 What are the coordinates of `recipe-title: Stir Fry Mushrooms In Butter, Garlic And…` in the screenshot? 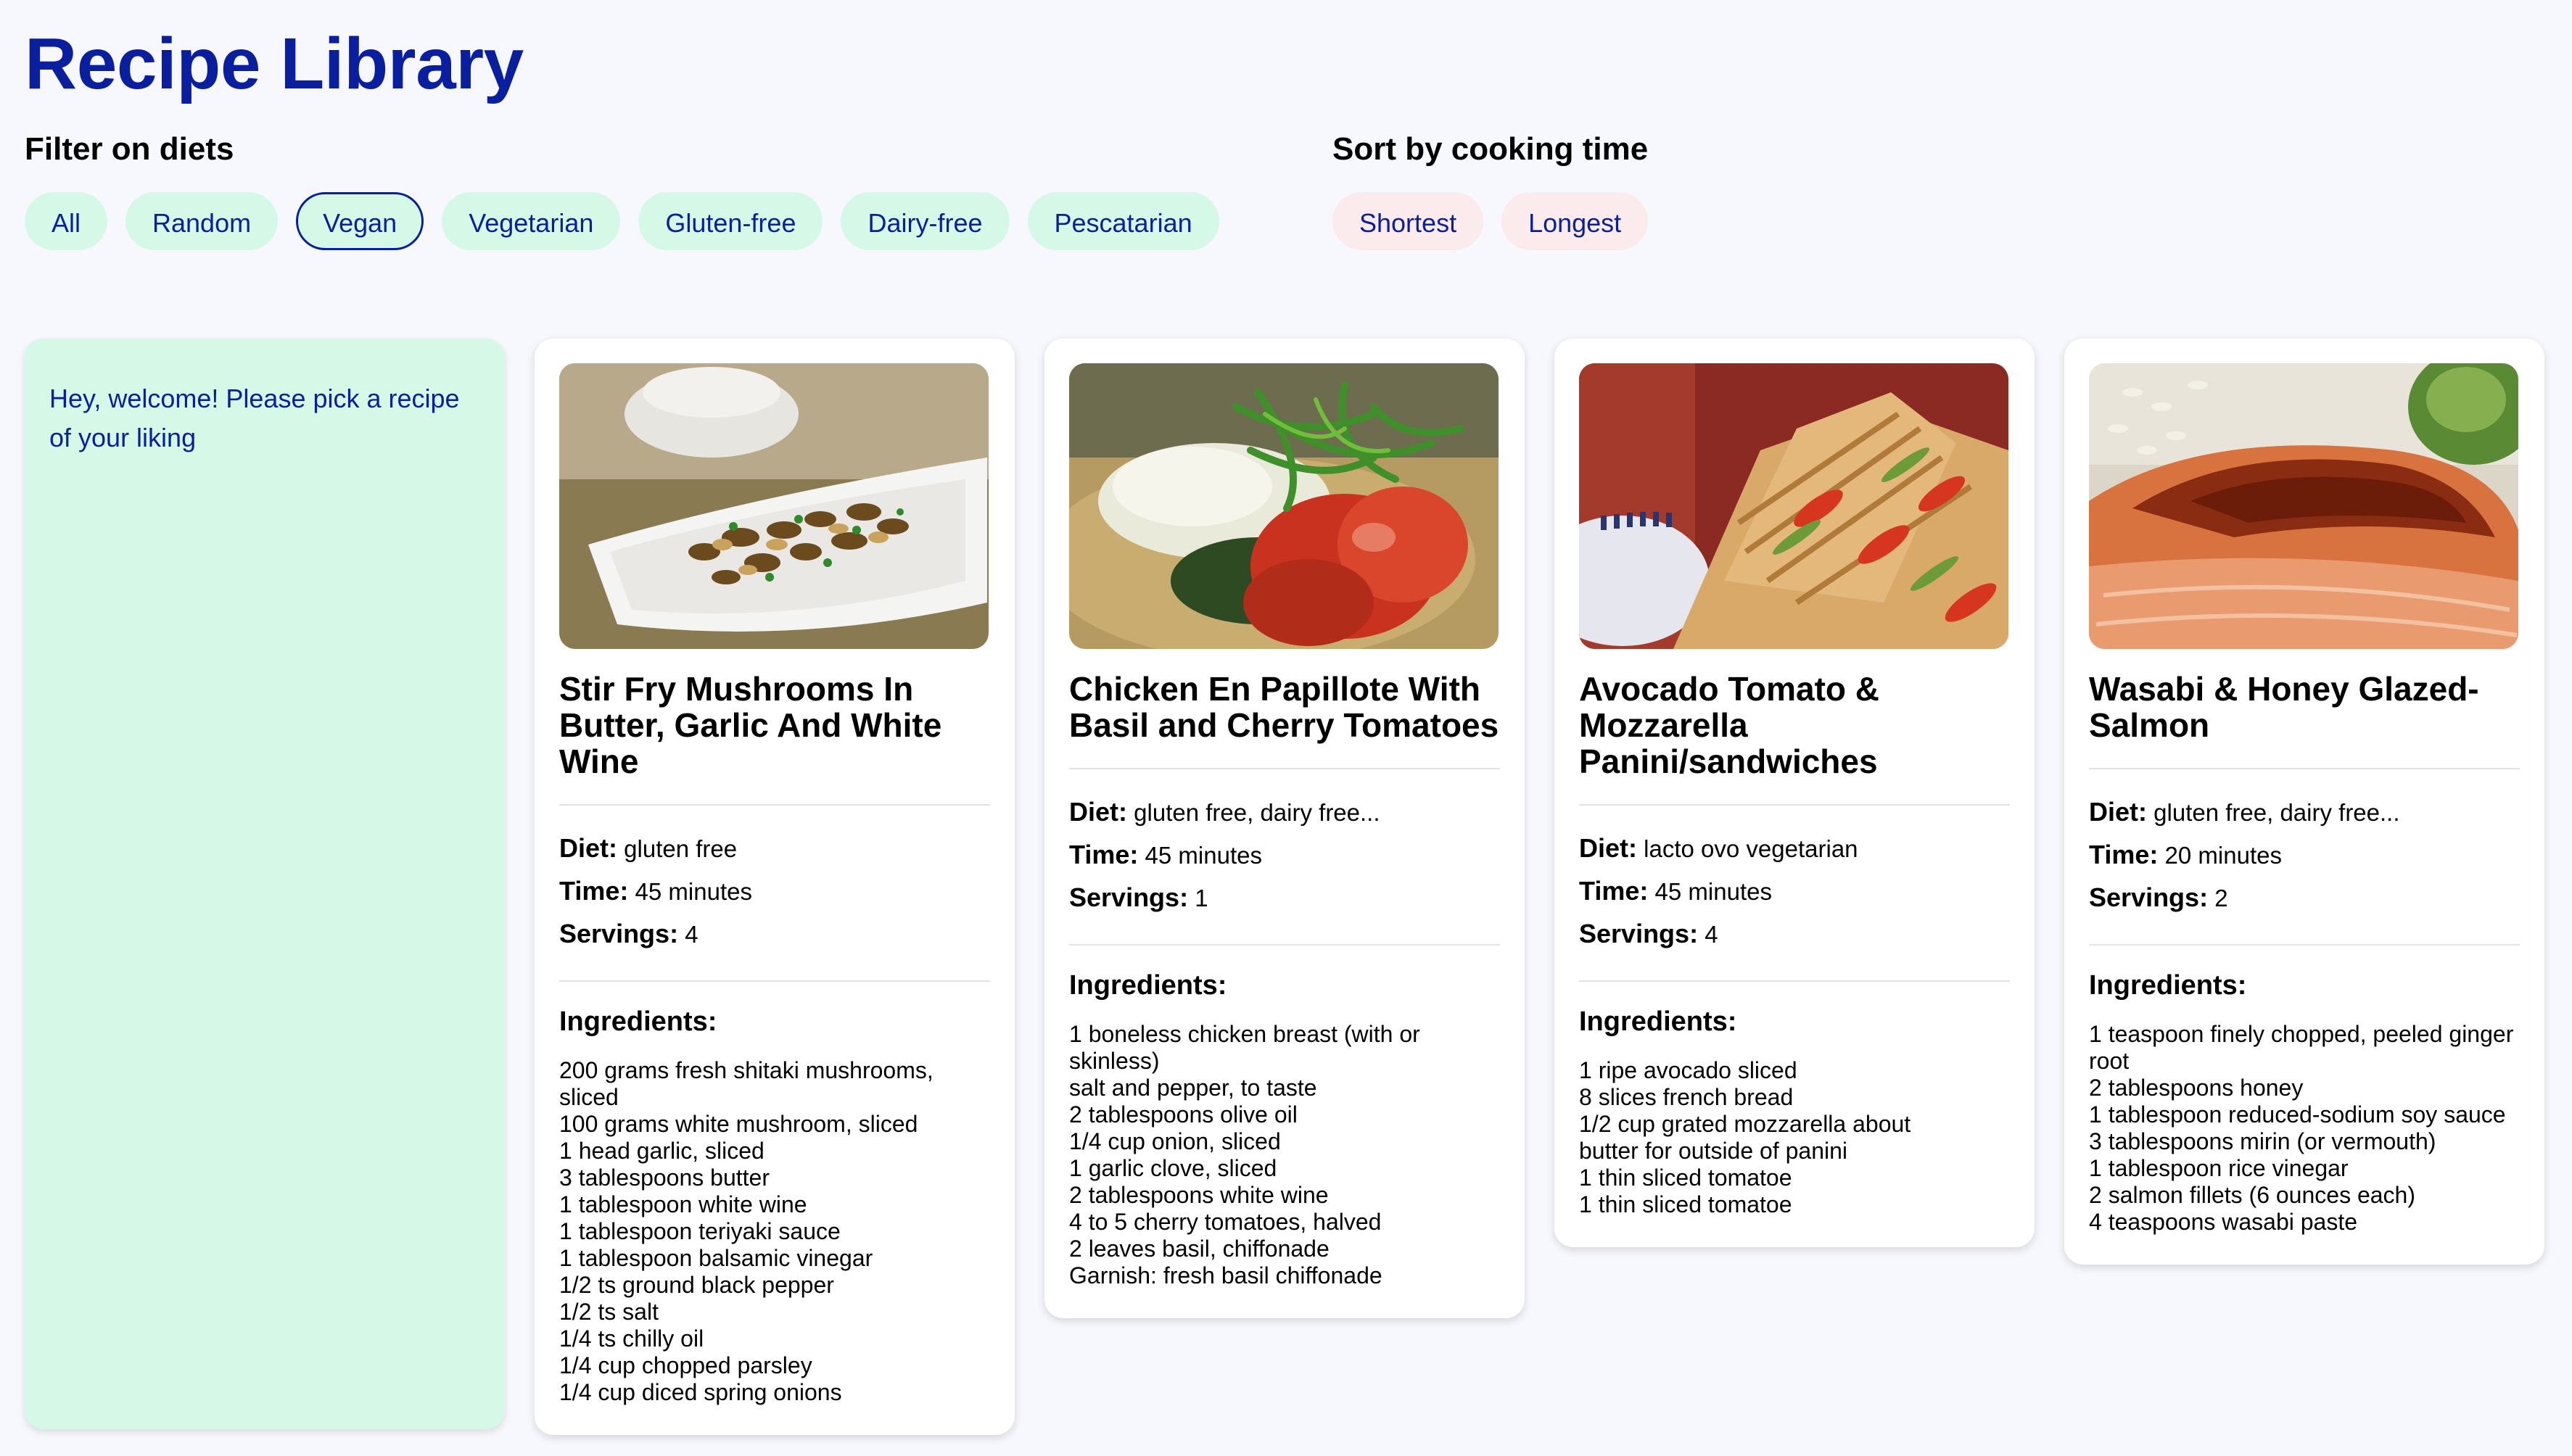 It's located at (750, 725).